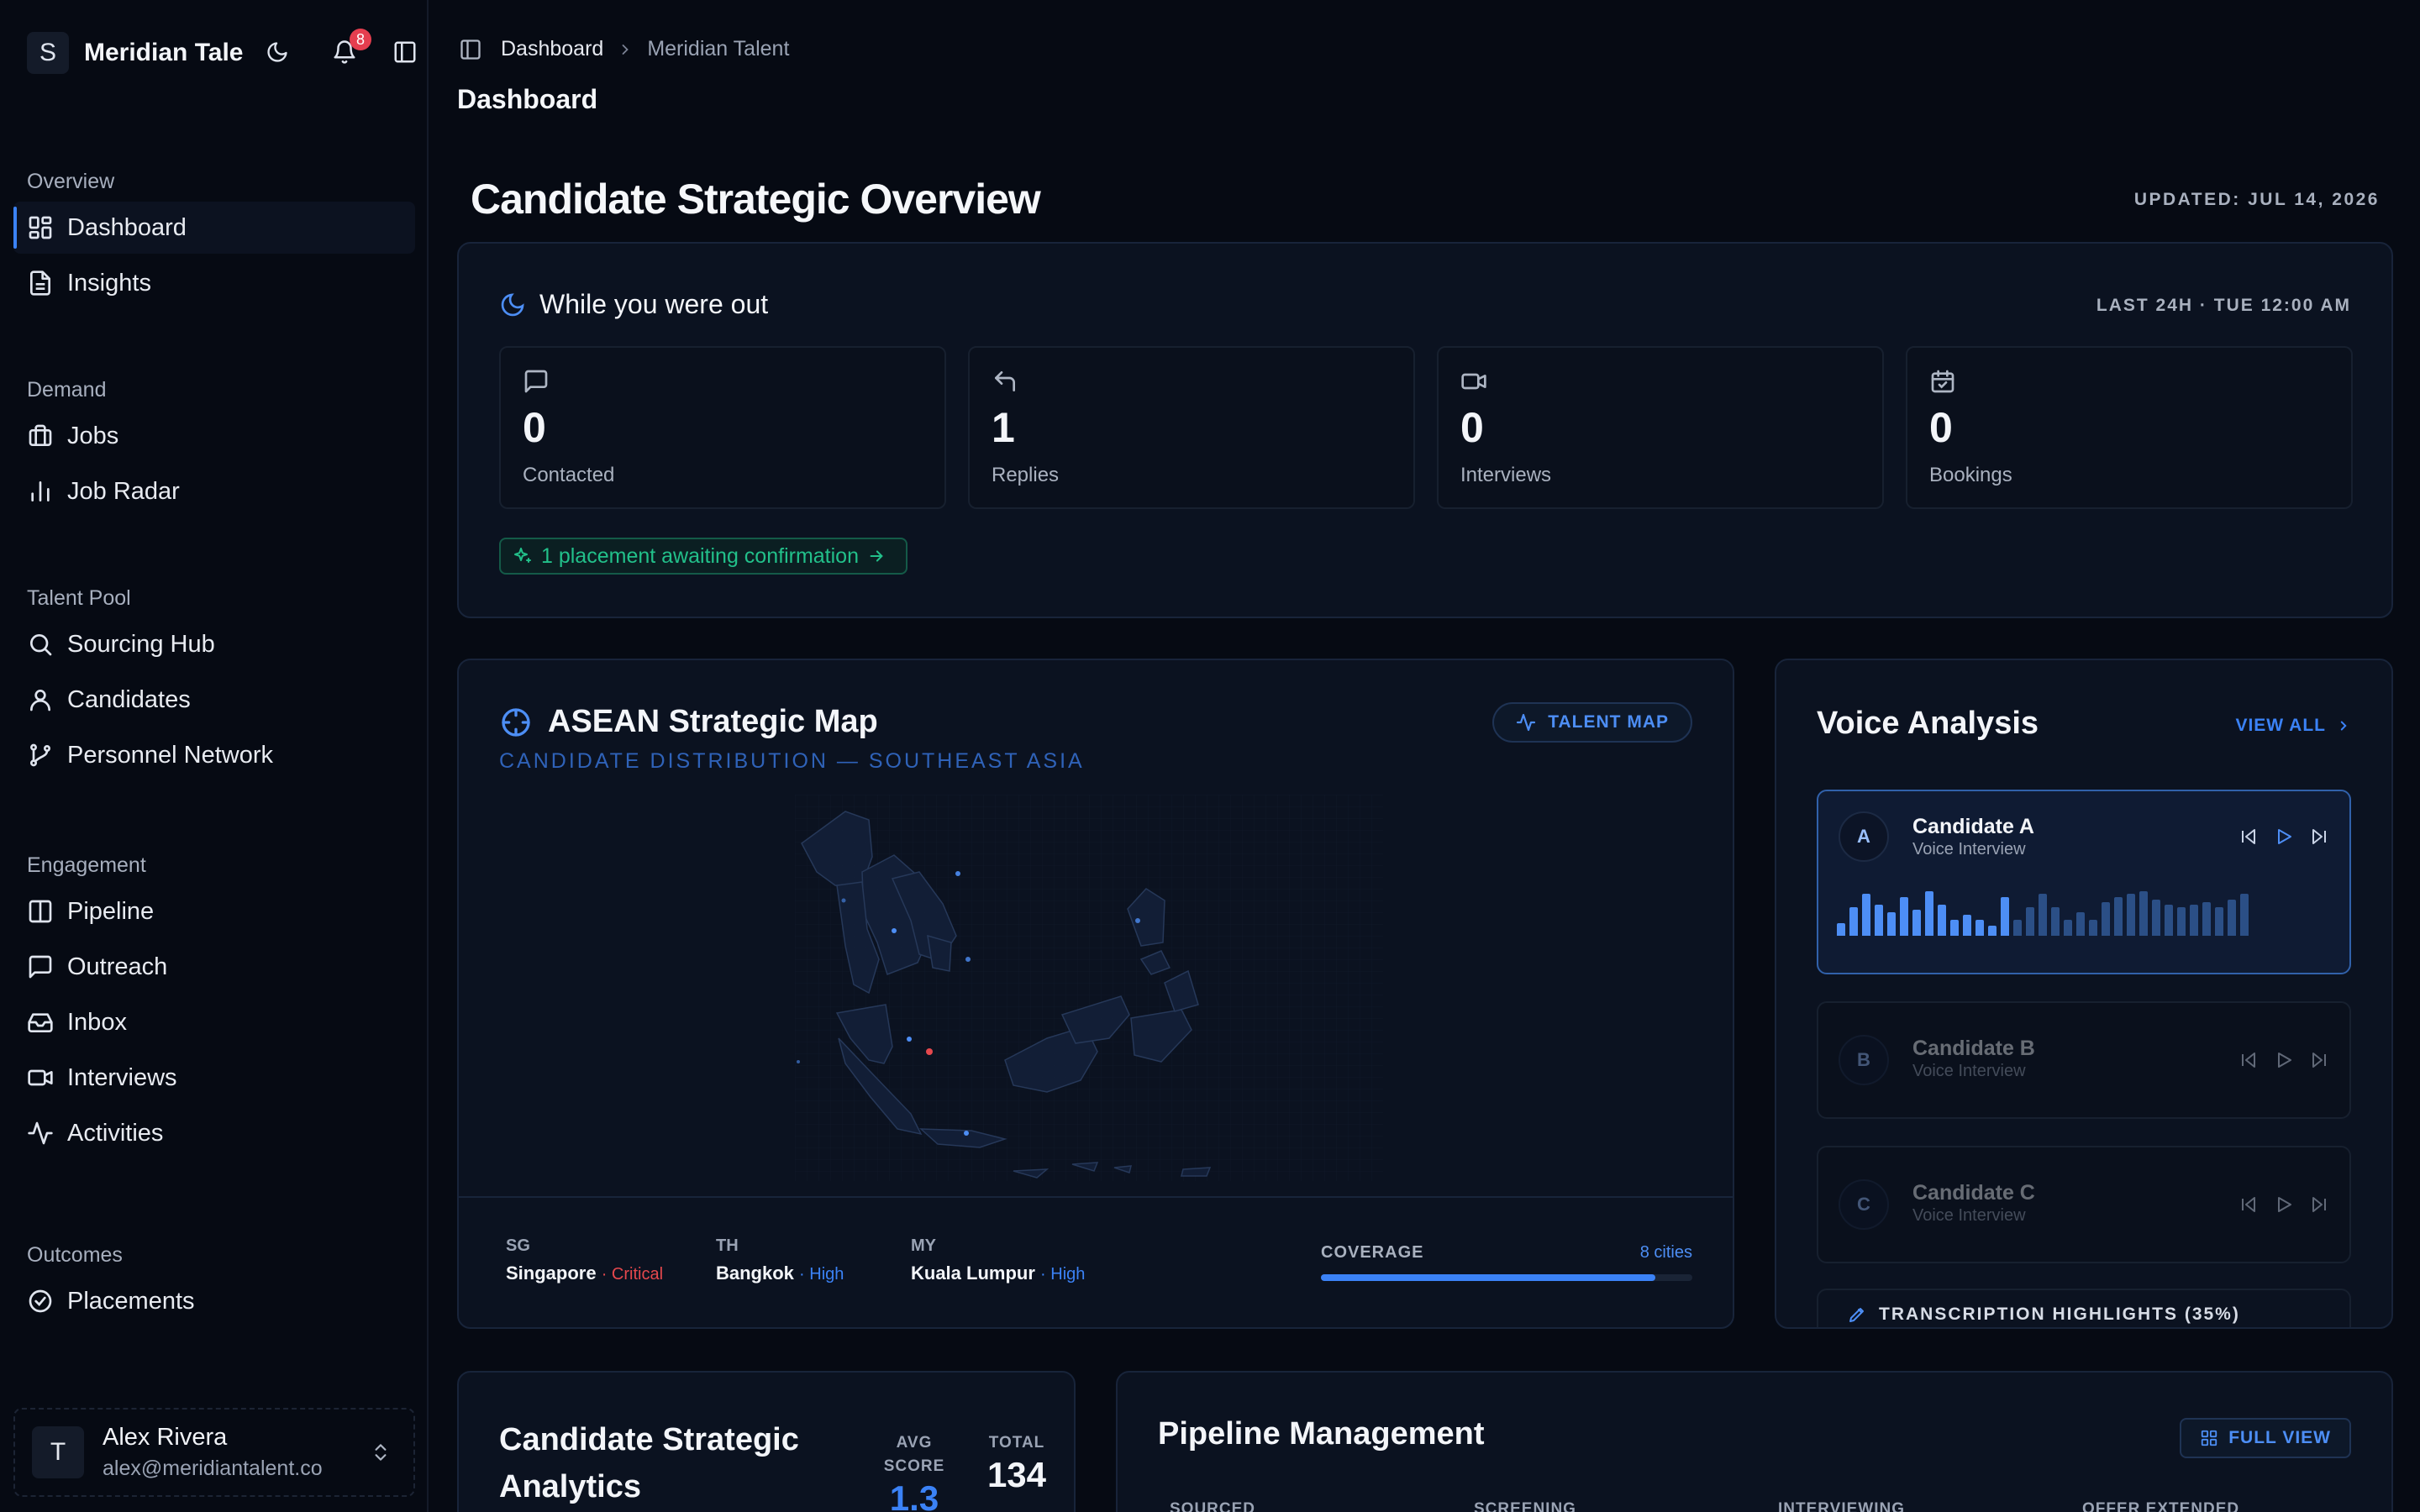 The width and height of the screenshot is (2420, 1512). I want to click on audio-waveform, so click(2043, 910).